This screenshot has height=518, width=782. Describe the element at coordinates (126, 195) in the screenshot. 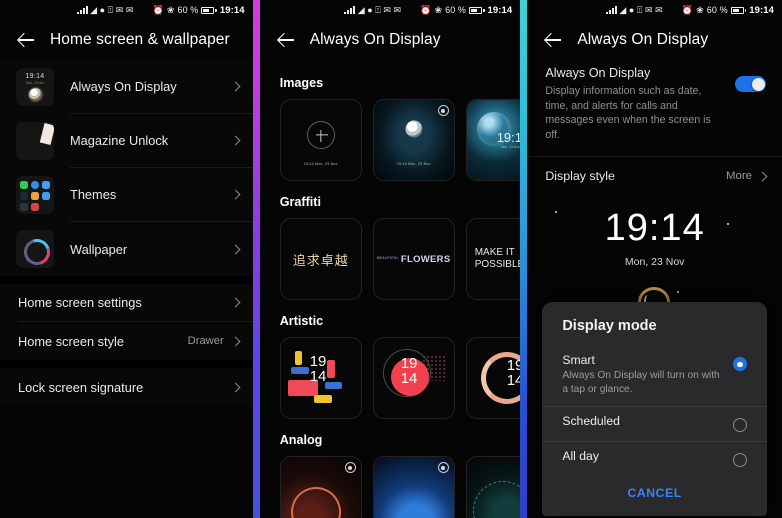

I see `sidebar-item-themes: Themes` at that location.